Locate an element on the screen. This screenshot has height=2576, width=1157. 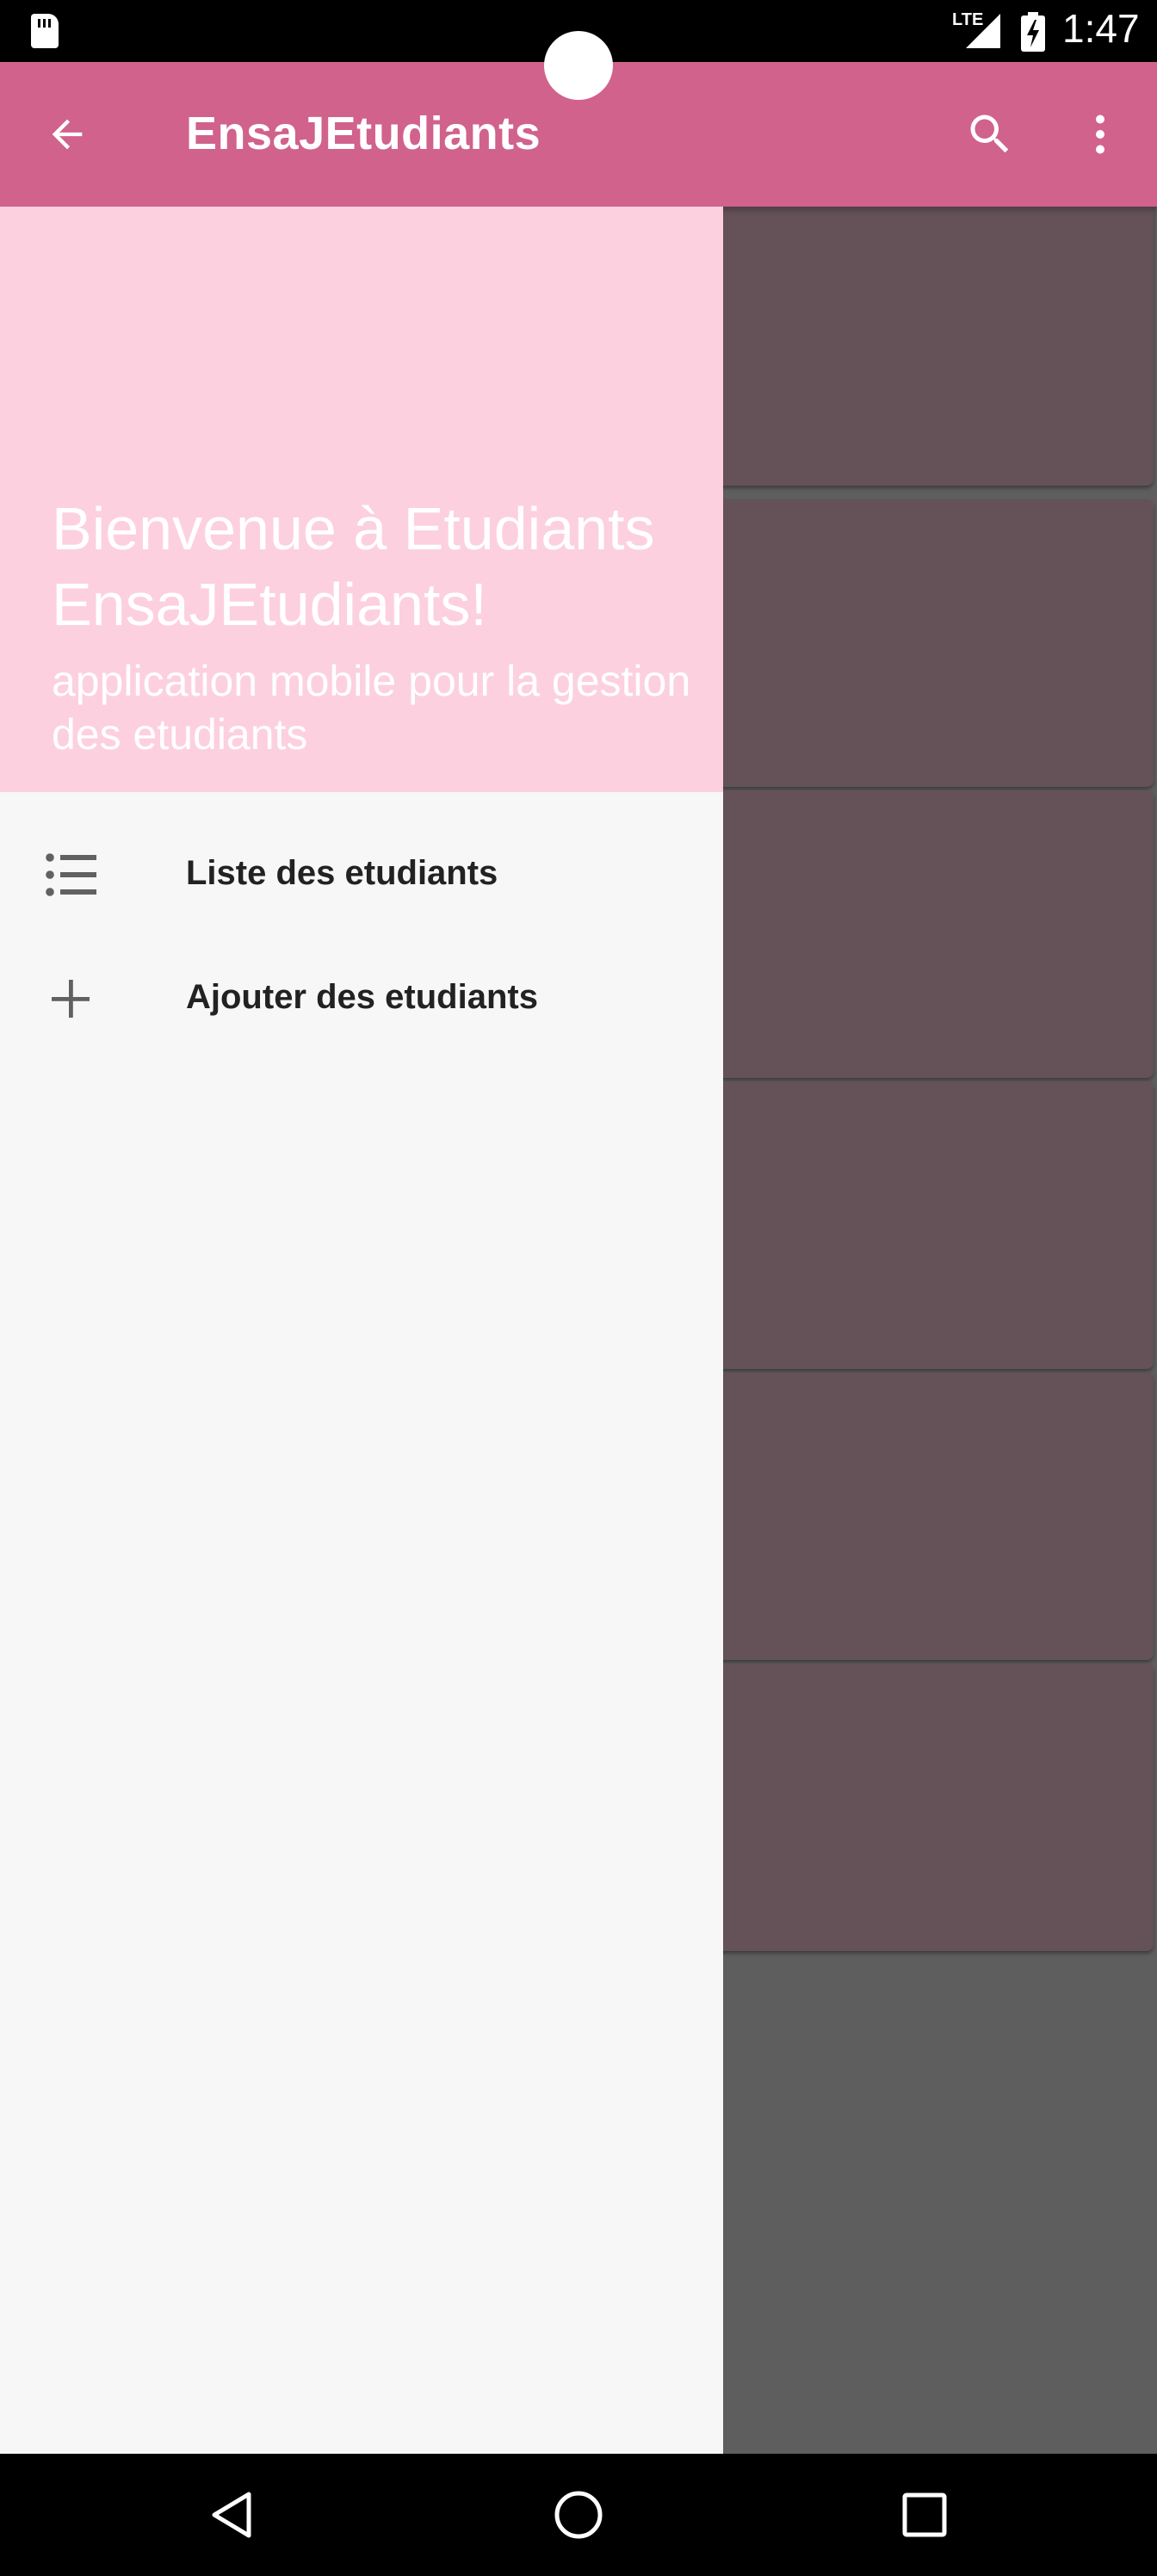
search-button is located at coordinates (990, 135).